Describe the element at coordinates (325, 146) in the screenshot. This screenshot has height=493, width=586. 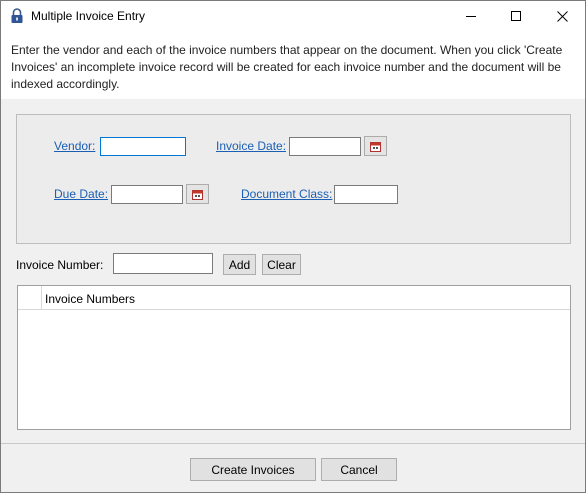
I see `invoice-date-field` at that location.